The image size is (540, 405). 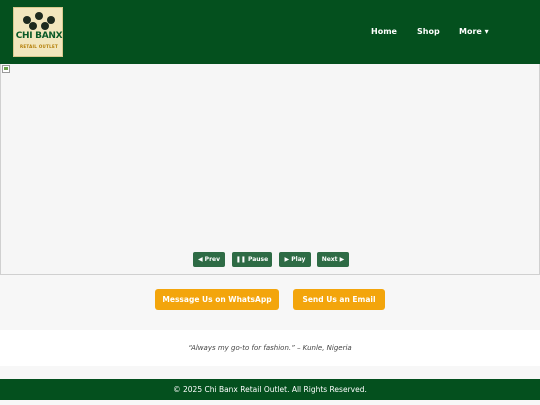 What do you see at coordinates (339, 299) in the screenshot?
I see `email-button: Send Us an Email` at bounding box center [339, 299].